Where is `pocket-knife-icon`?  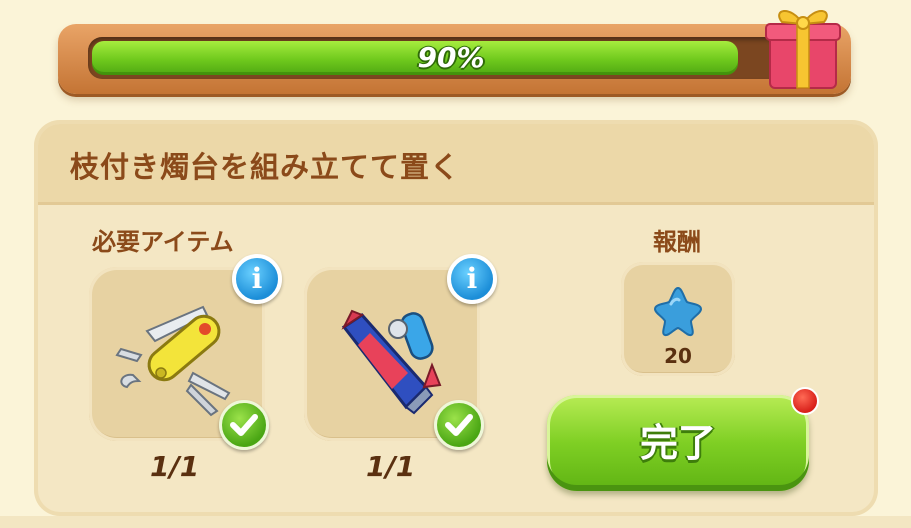 pocket-knife-icon is located at coordinates (173, 361).